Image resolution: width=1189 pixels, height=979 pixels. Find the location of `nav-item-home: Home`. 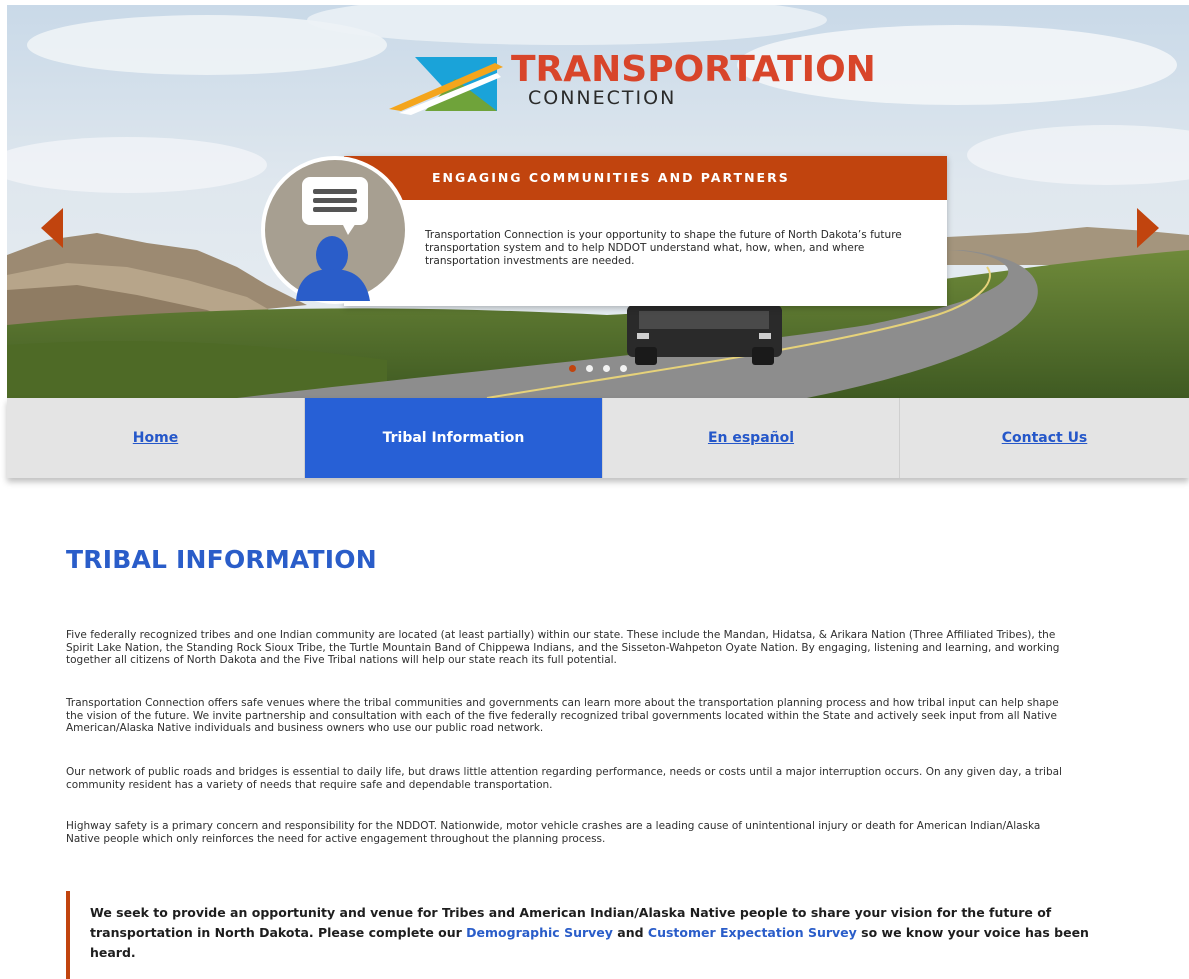

nav-item-home: Home is located at coordinates (156, 438).